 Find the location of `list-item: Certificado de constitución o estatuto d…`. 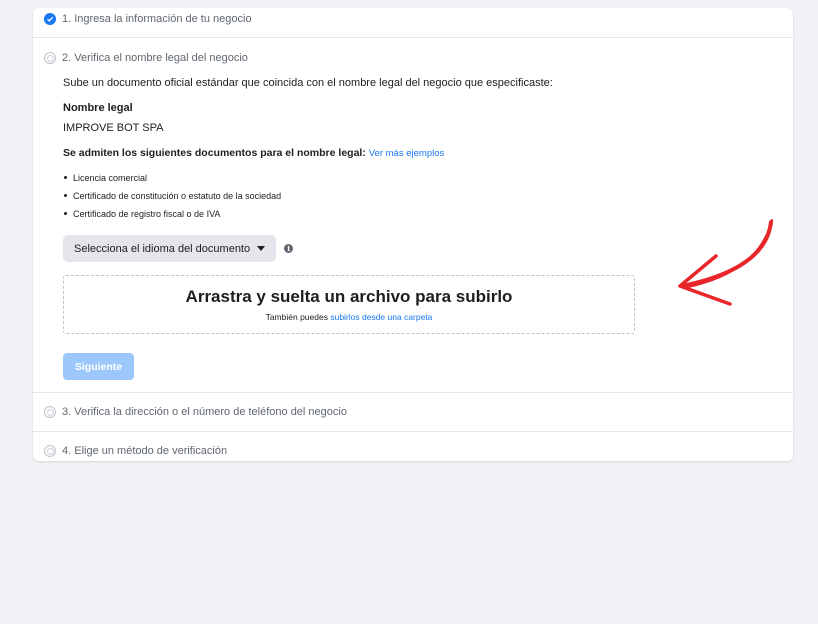

list-item: Certificado de constitución o estatuto d… is located at coordinates (428, 196).